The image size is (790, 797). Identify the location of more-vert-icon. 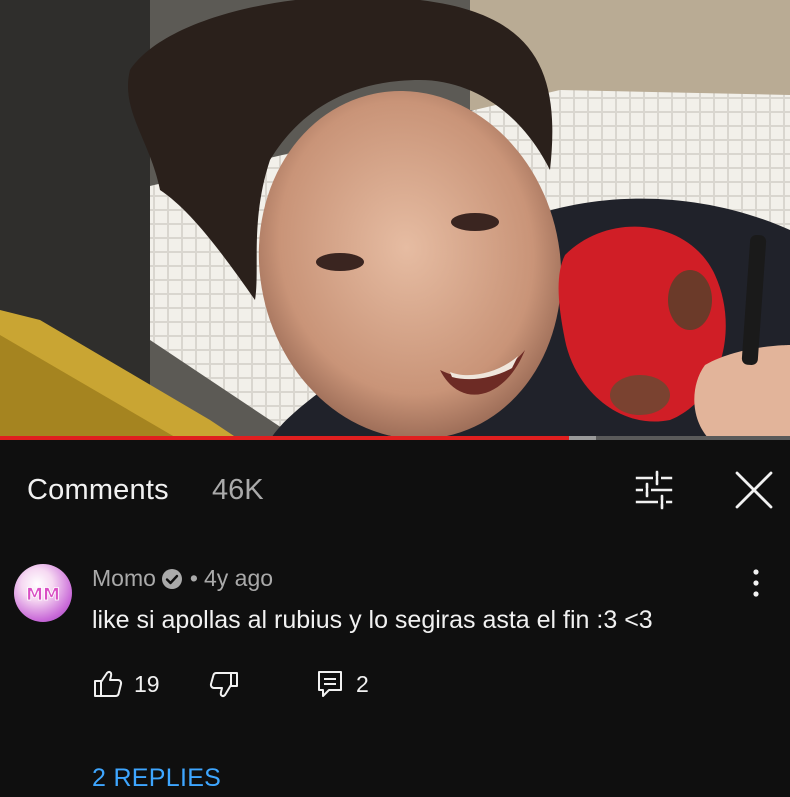
(756, 583).